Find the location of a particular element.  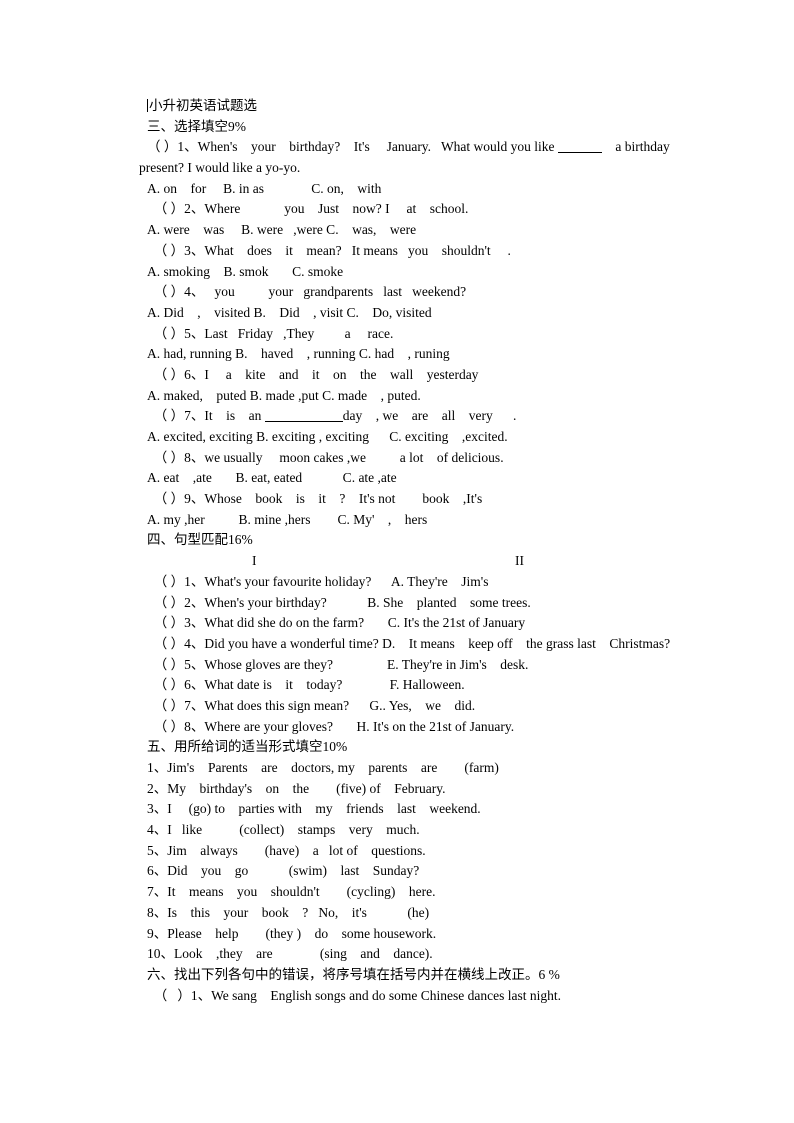

column-header-2: II is located at coordinates (519, 561).